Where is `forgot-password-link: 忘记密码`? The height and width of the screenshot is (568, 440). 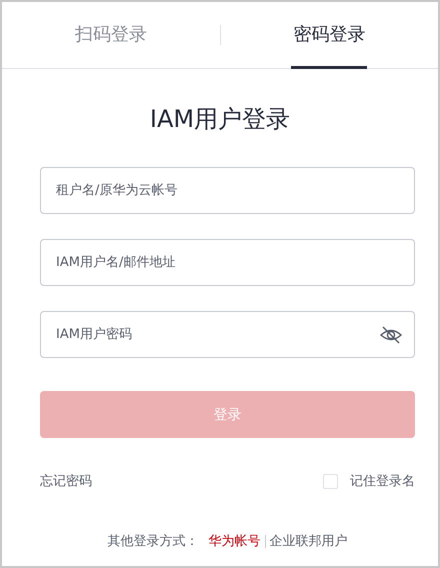 forgot-password-link: 忘记密码 is located at coordinates (66, 481).